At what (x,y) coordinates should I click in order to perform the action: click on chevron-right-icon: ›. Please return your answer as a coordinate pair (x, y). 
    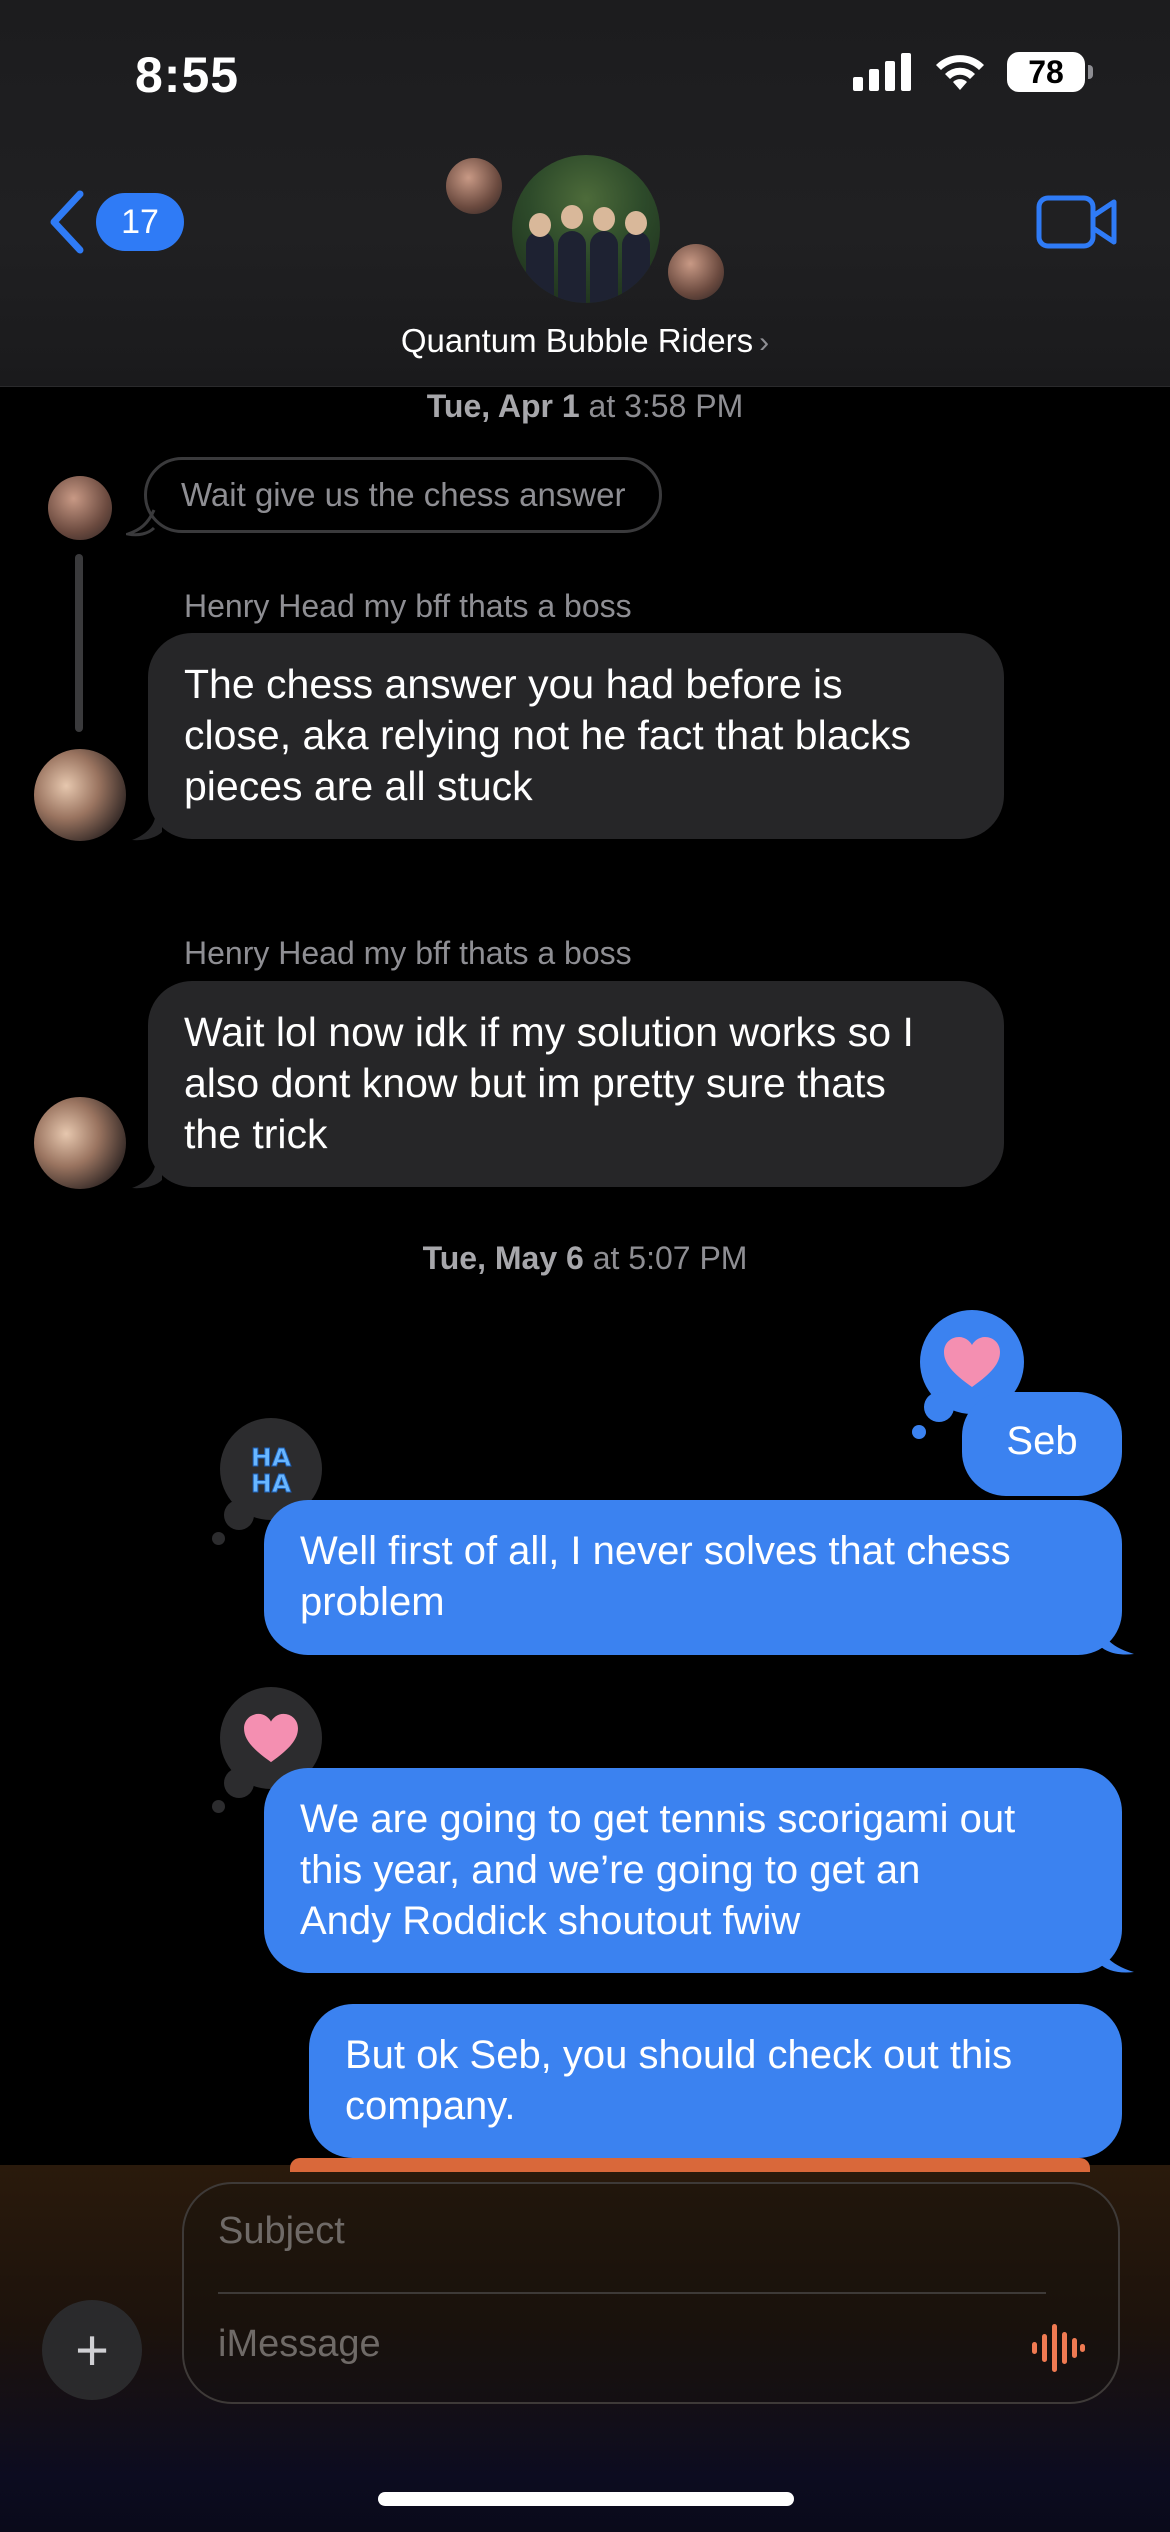
    Looking at the image, I should click on (764, 342).